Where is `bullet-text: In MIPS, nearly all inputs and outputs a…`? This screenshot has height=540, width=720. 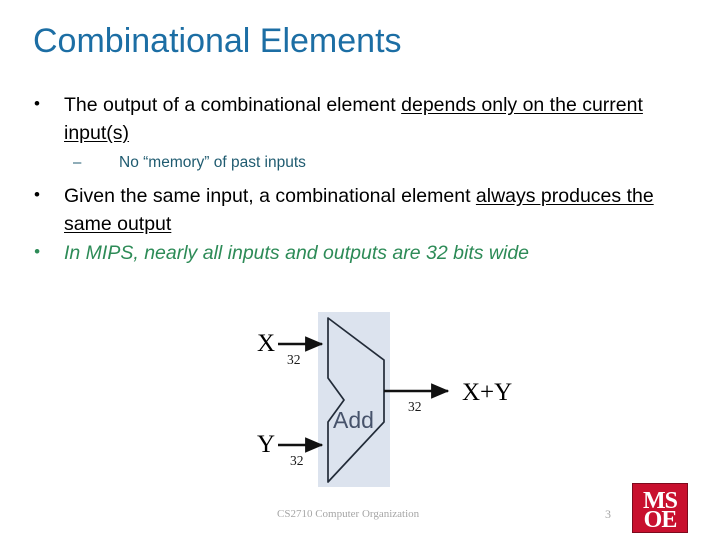
bullet-text: In MIPS, nearly all inputs and outputs a… is located at coordinates (297, 253).